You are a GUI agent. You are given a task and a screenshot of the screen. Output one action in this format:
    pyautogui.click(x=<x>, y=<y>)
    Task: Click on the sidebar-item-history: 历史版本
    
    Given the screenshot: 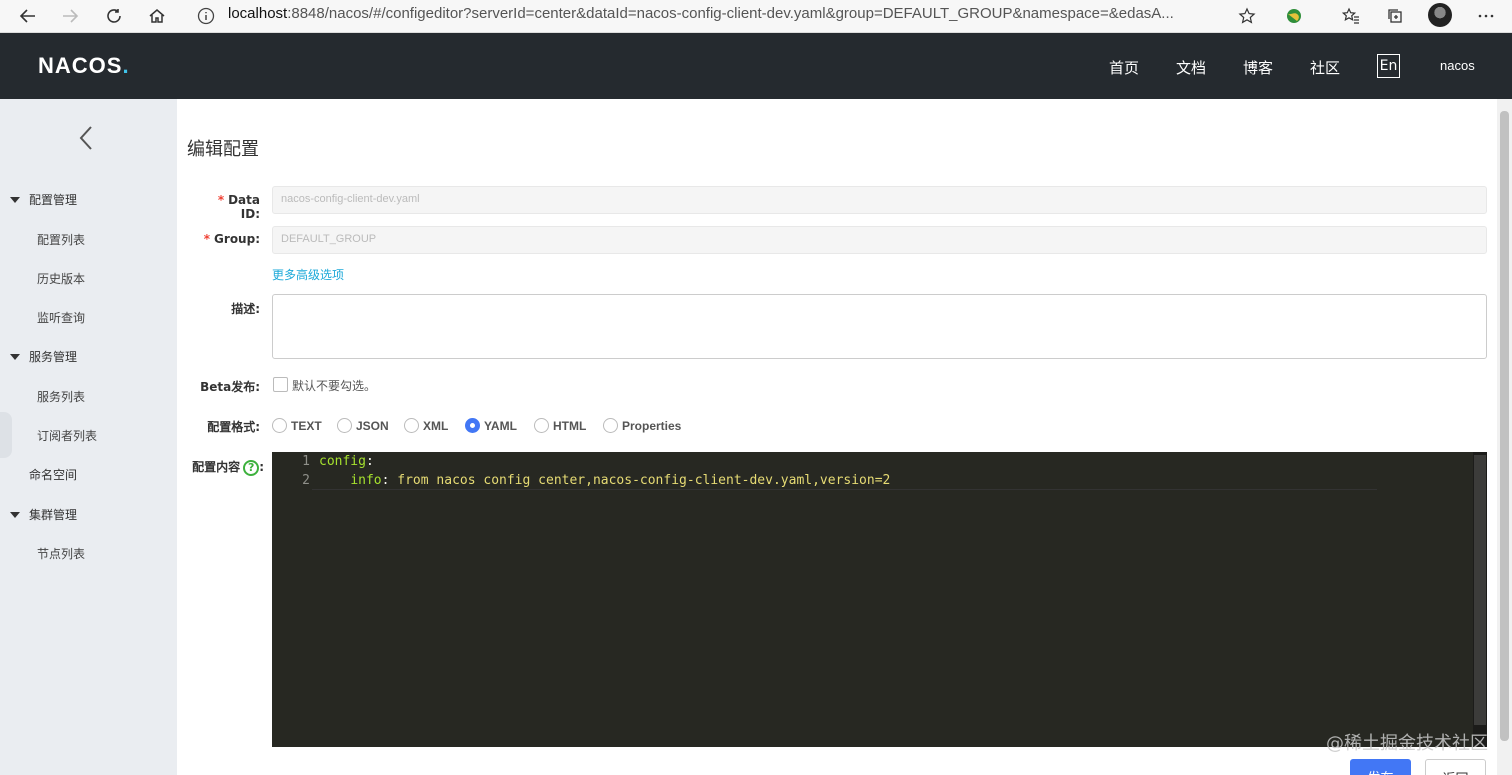 What is the action you would take?
    pyautogui.click(x=61, y=278)
    